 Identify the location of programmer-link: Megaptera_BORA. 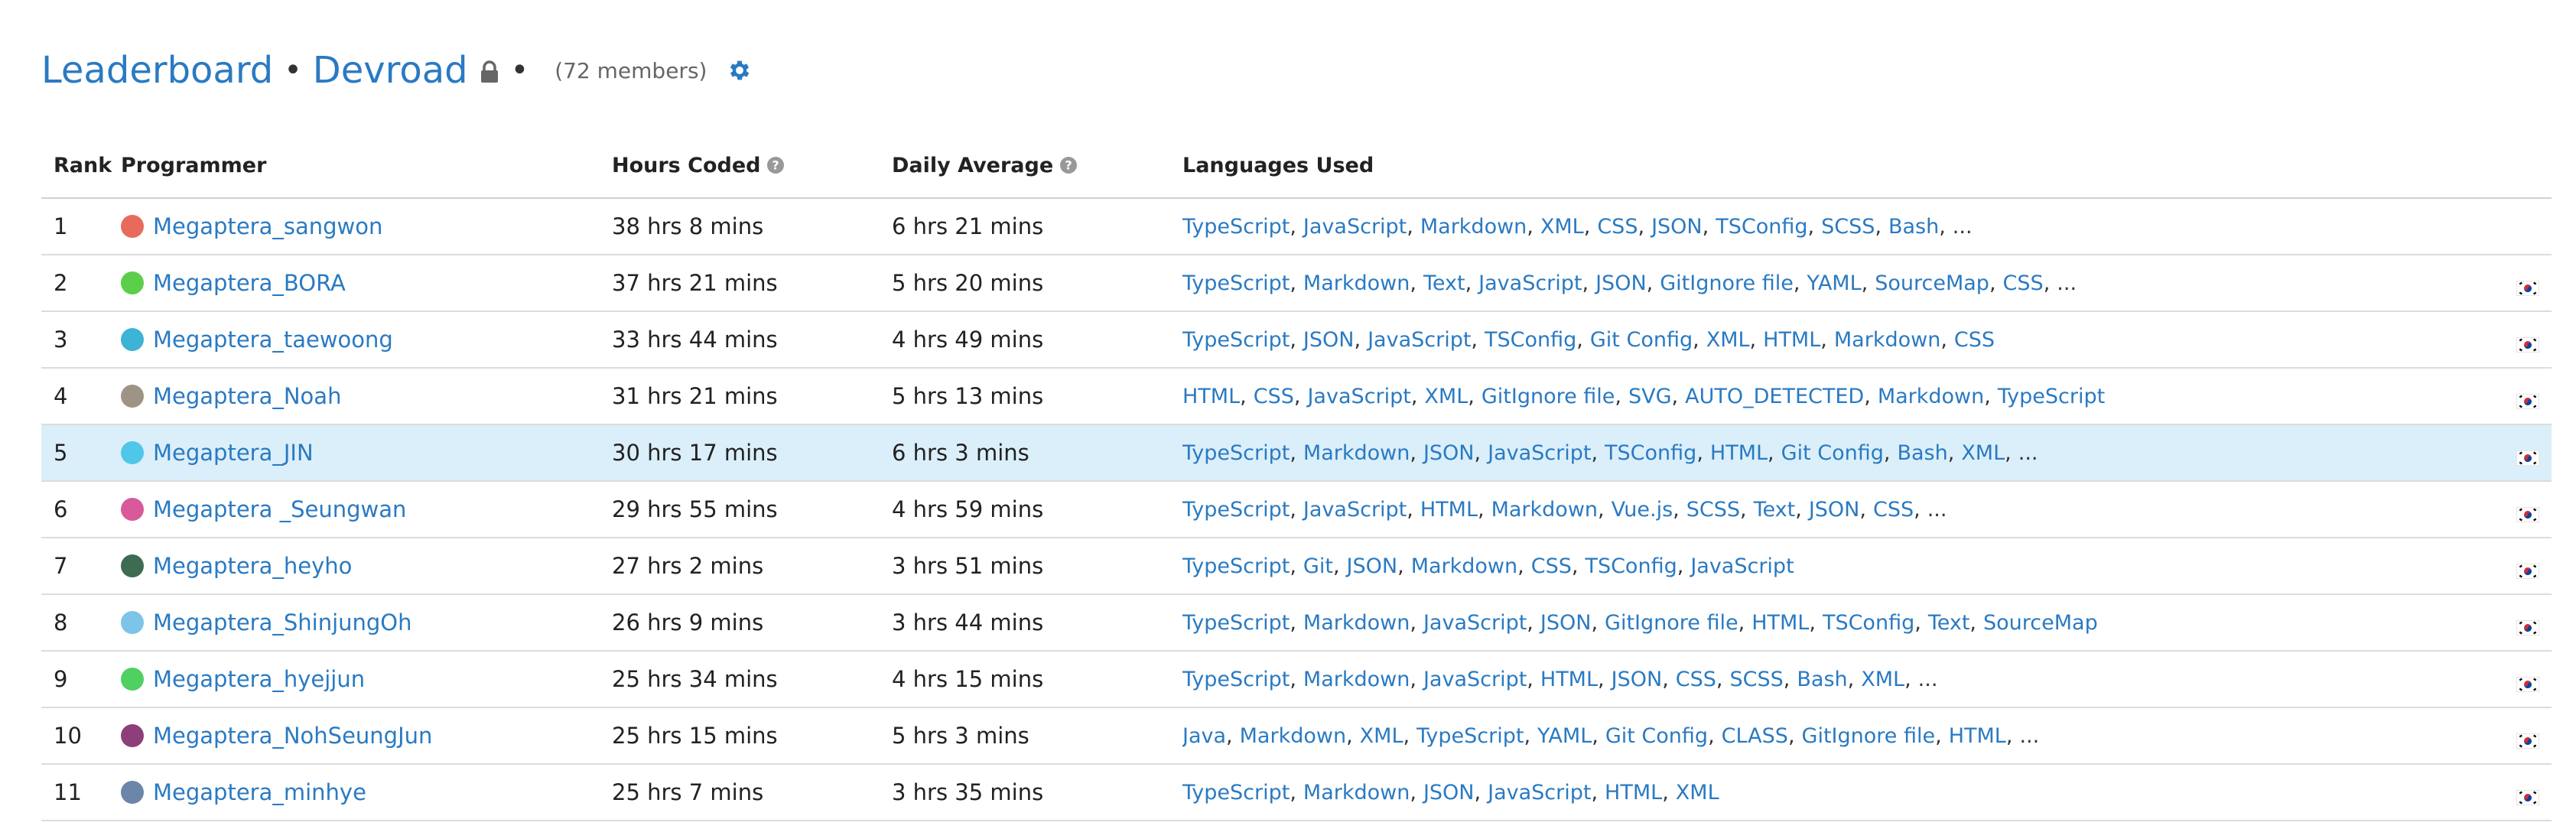
(249, 283).